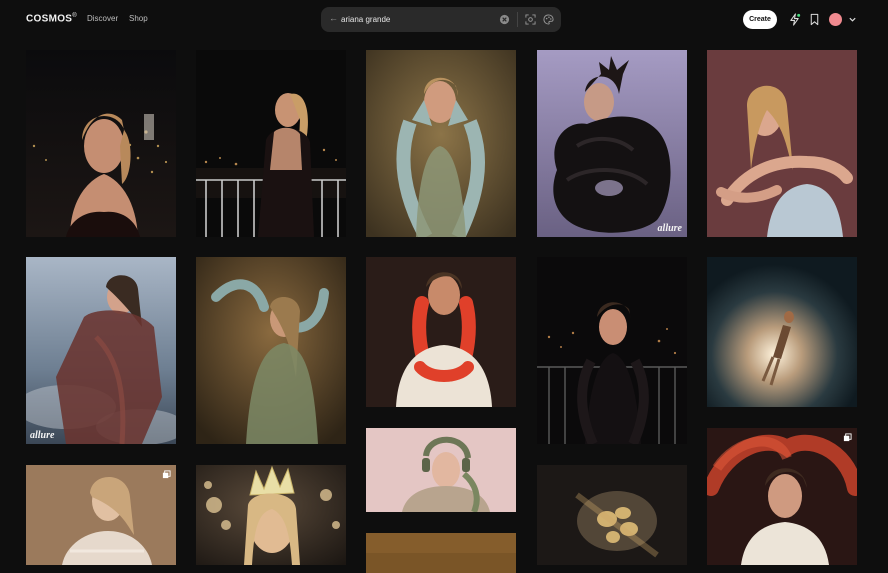 Image resolution: width=888 pixels, height=573 pixels. I want to click on avatar, so click(835, 19).